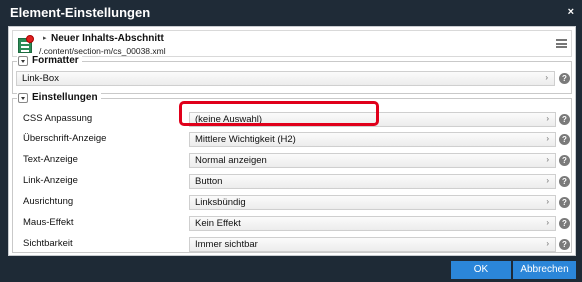  What do you see at coordinates (48, 222) in the screenshot?
I see `setting-label: Maus-Effekt` at bounding box center [48, 222].